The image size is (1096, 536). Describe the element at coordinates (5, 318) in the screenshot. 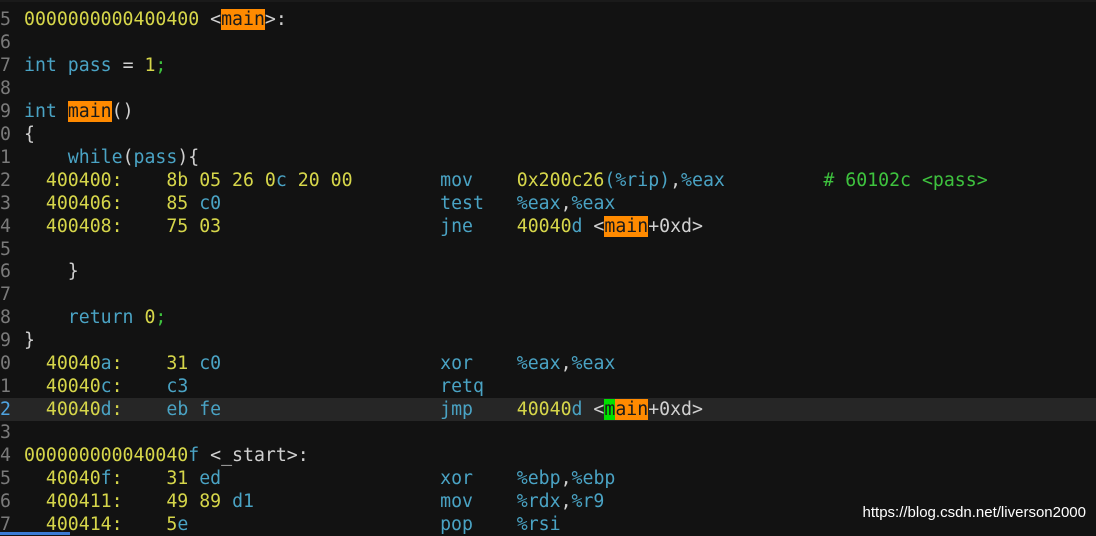

I see `line-number: 8` at that location.